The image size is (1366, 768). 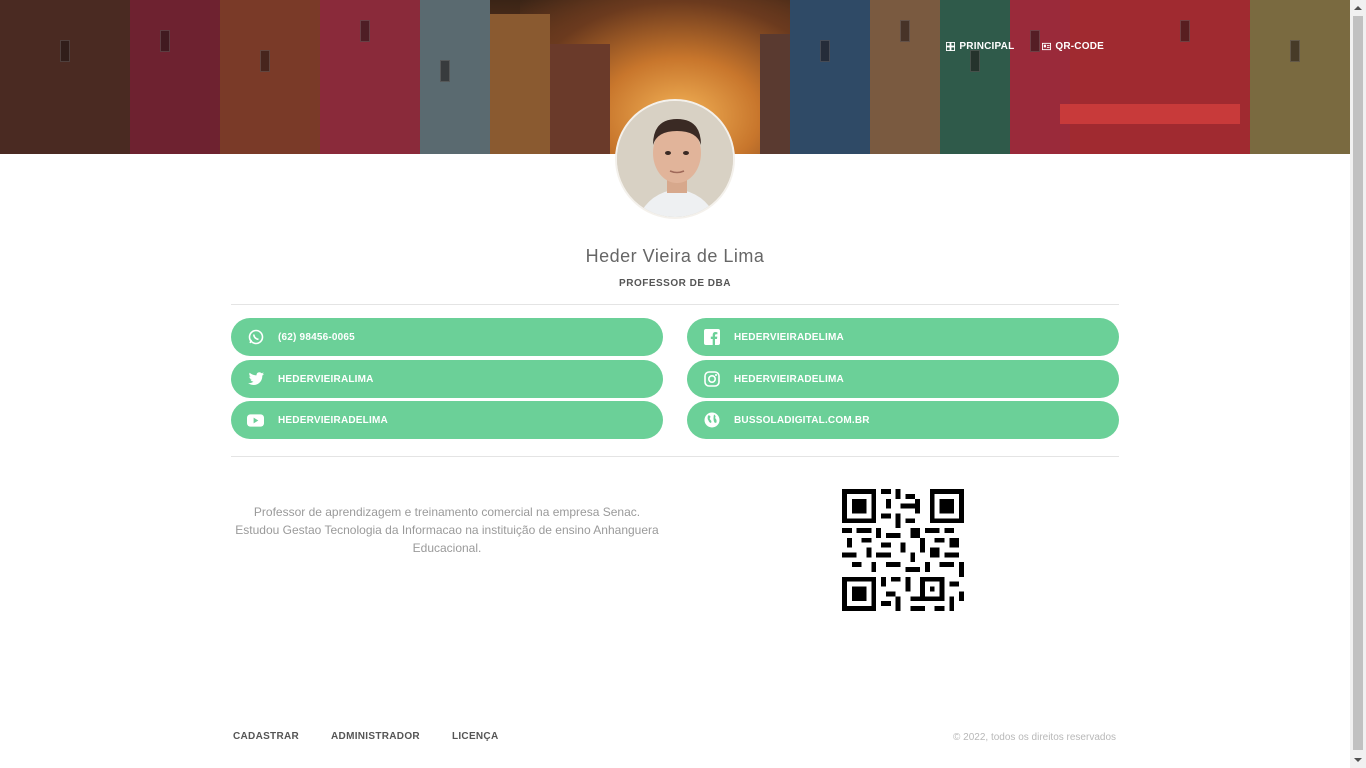 What do you see at coordinates (903, 550) in the screenshot?
I see `qr-code-image` at bounding box center [903, 550].